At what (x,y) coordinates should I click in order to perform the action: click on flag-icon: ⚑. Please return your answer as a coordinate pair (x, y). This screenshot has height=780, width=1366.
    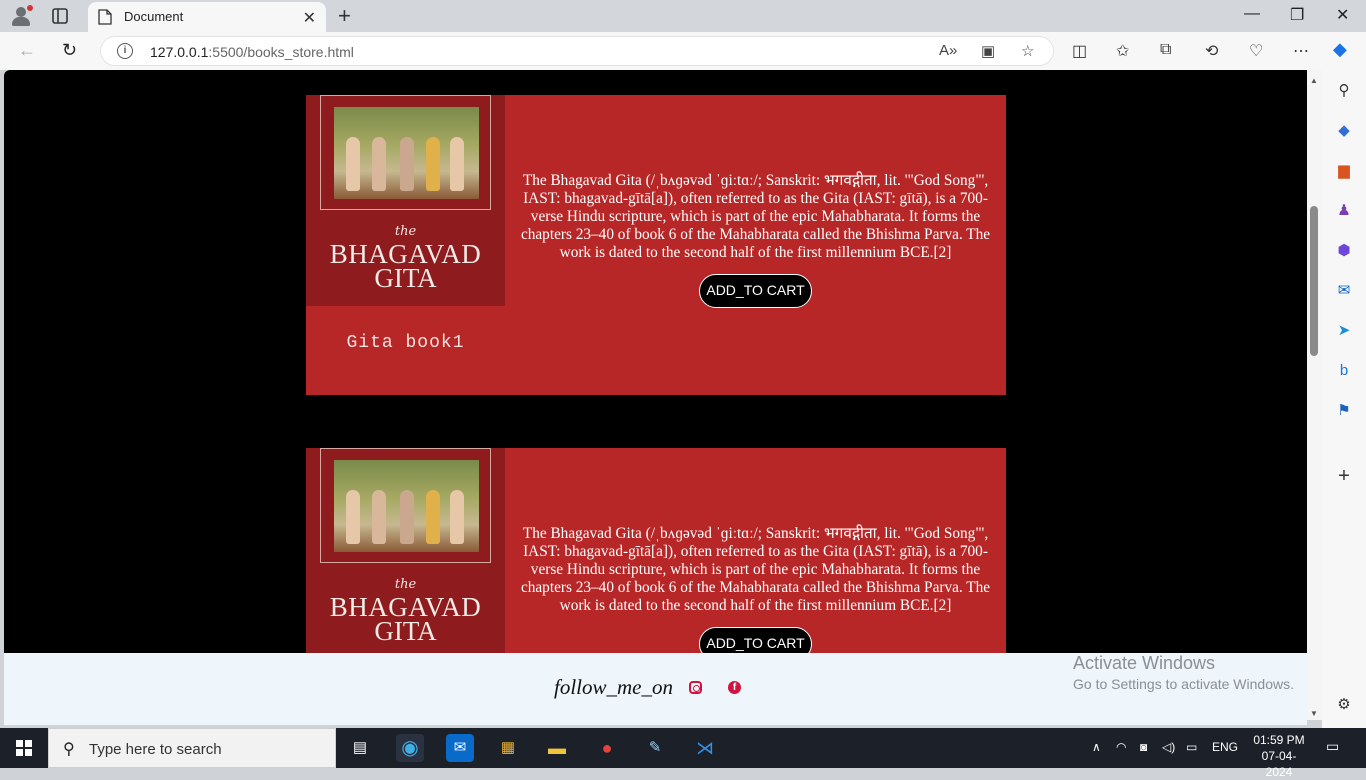
    Looking at the image, I should click on (1344, 411).